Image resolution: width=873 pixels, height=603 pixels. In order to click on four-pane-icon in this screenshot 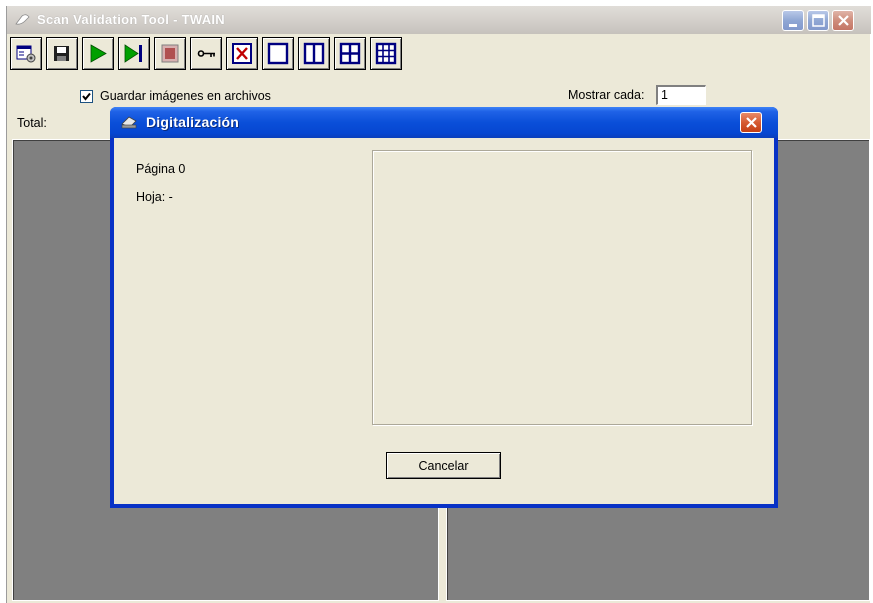, I will do `click(350, 53)`.